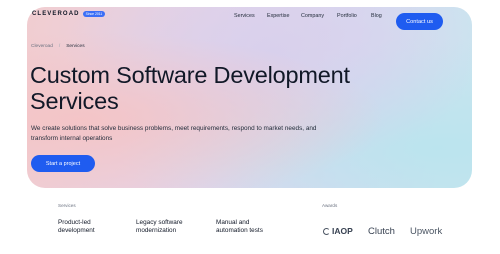  I want to click on services-label: Services, so click(67, 205).